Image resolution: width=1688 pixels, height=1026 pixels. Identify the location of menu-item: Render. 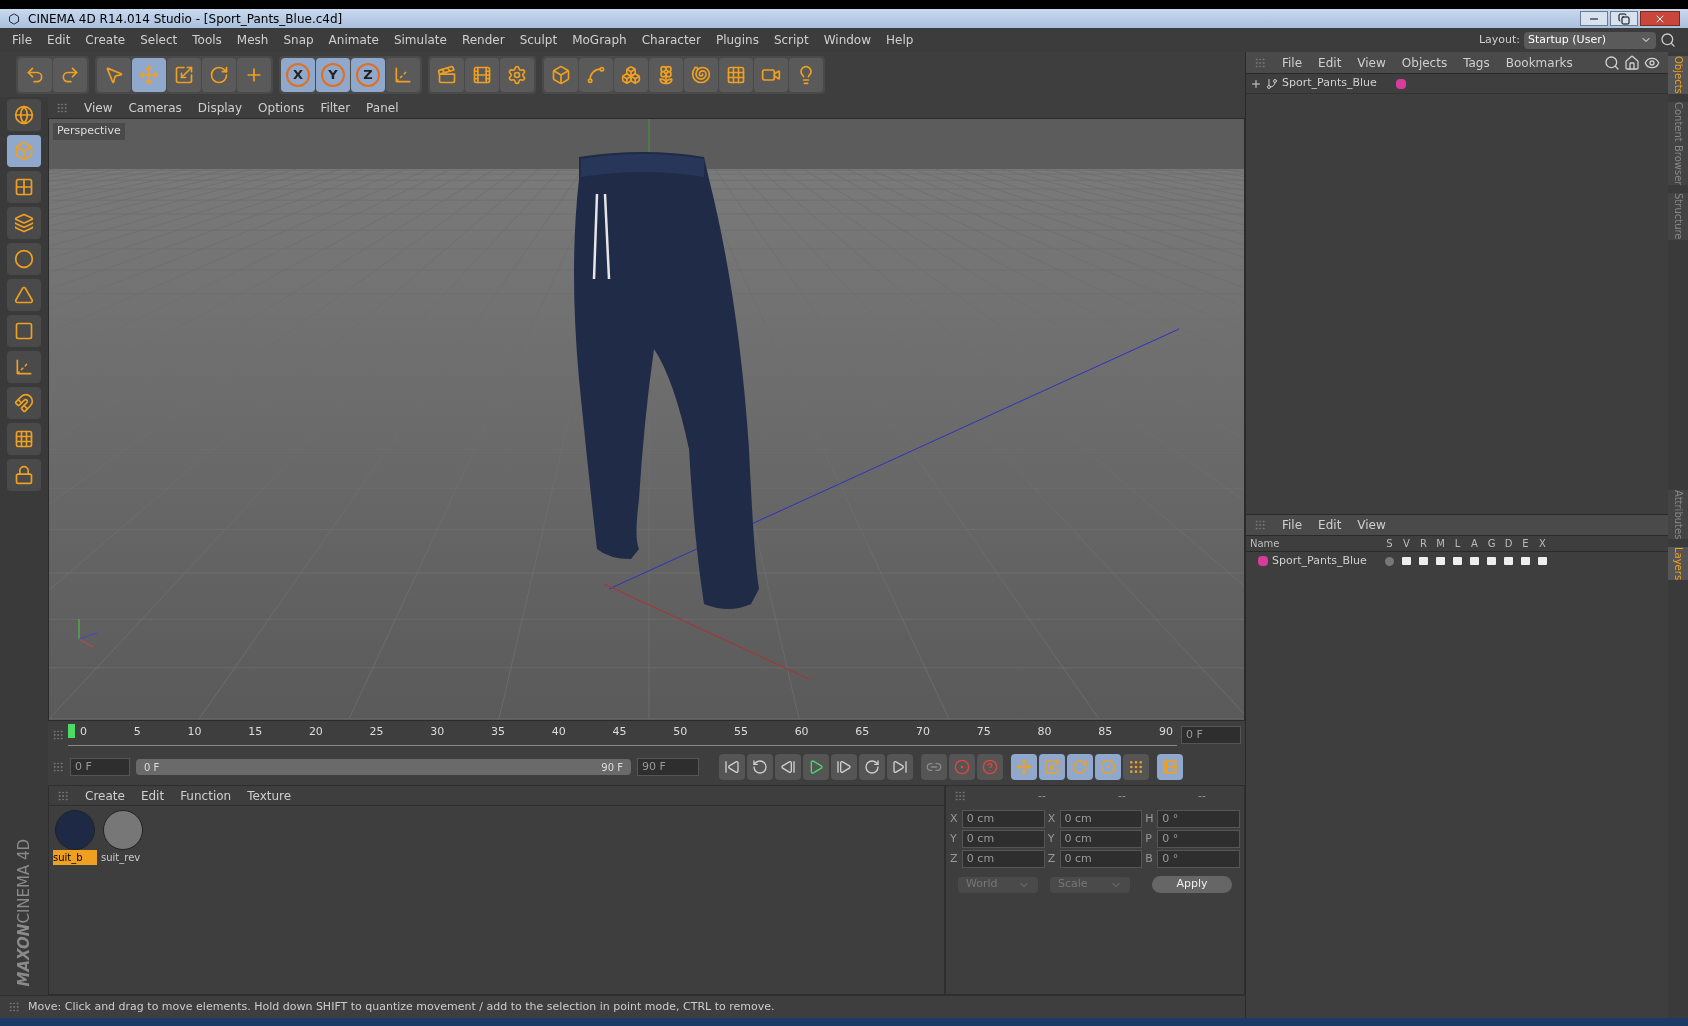
(483, 40).